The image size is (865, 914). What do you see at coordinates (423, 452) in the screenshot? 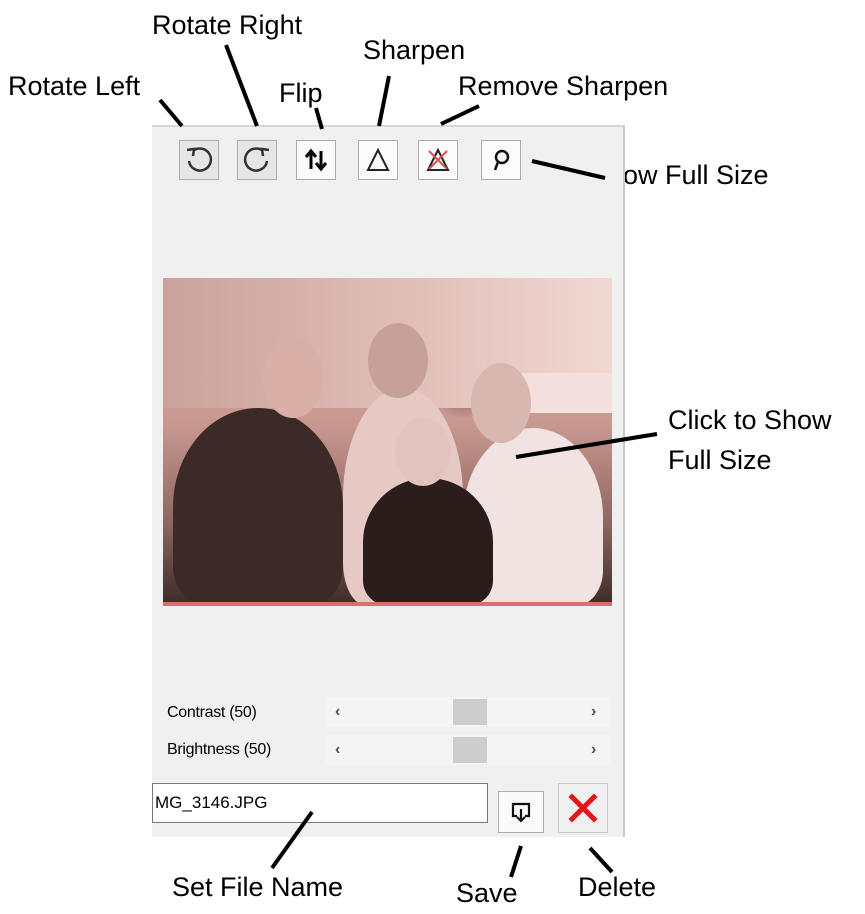
I see `photo-face-child` at bounding box center [423, 452].